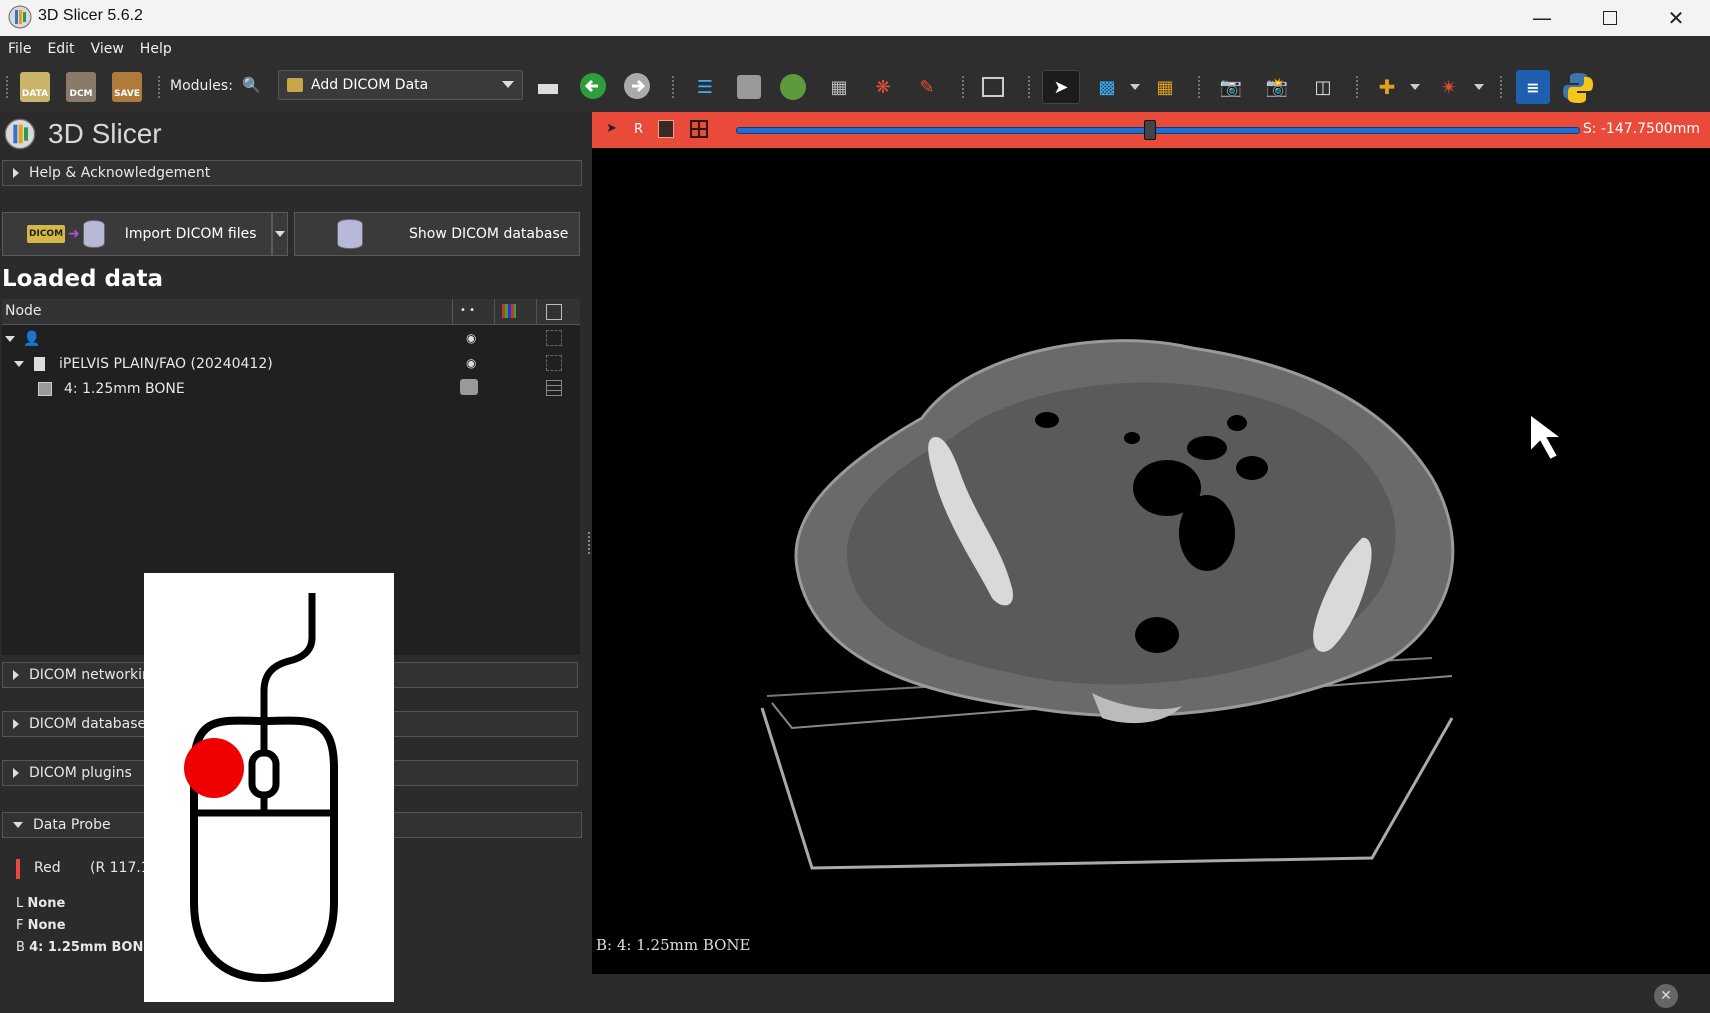  I want to click on transforms-module-icon: ▦, so click(839, 87).